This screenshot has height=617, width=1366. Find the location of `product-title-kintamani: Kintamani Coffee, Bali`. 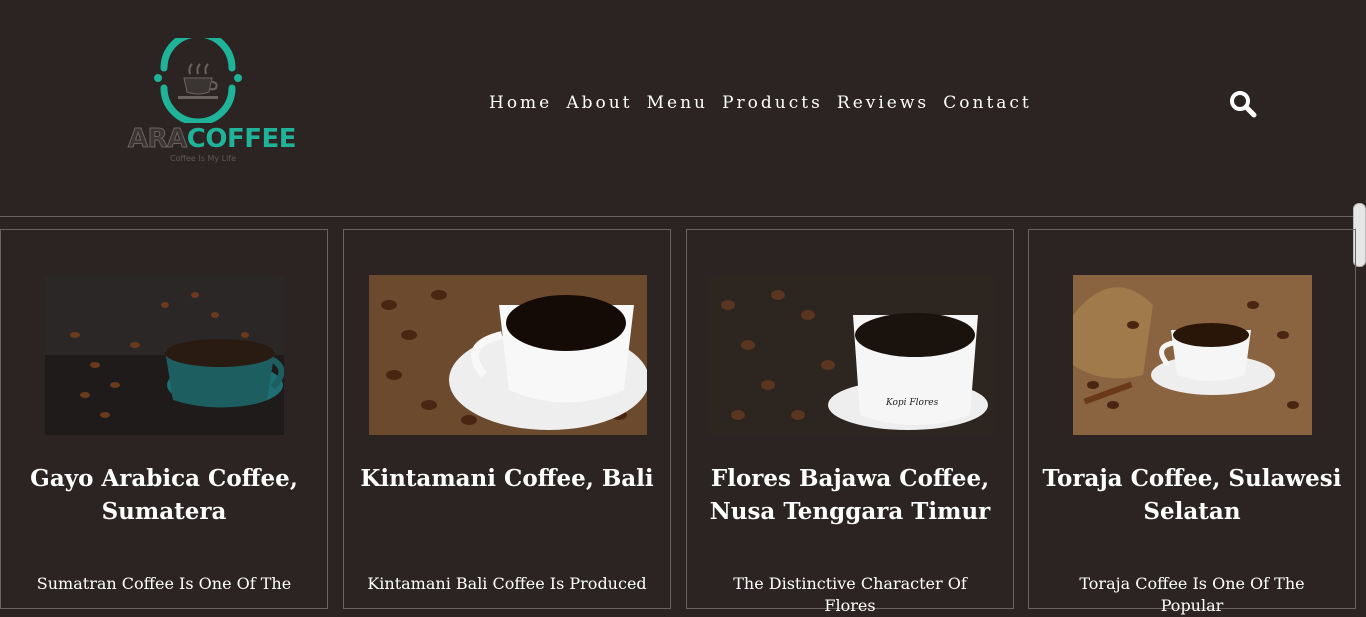

product-title-kintamani: Kintamani Coffee, Bali is located at coordinates (507, 478).